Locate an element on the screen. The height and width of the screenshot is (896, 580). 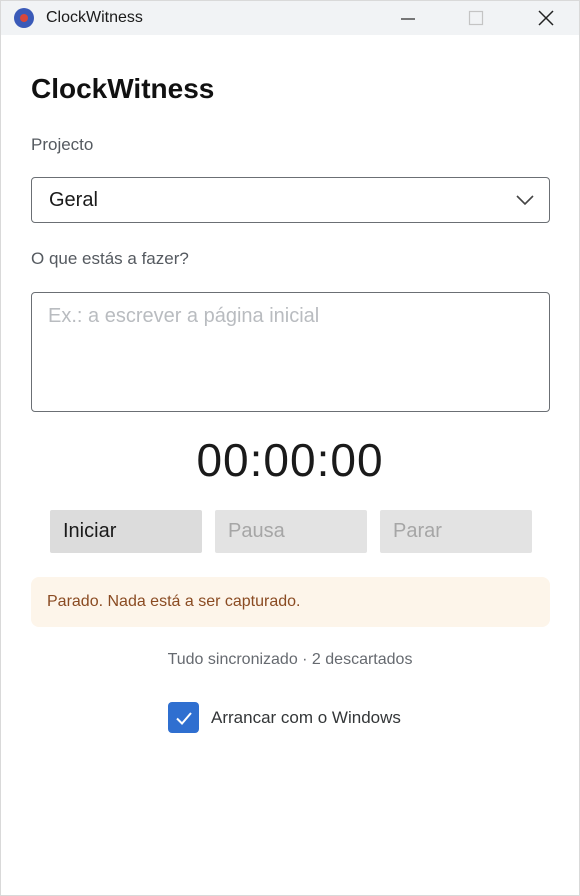
startup-checkbox-label: Arrancar com o Windows is located at coordinates (306, 717).